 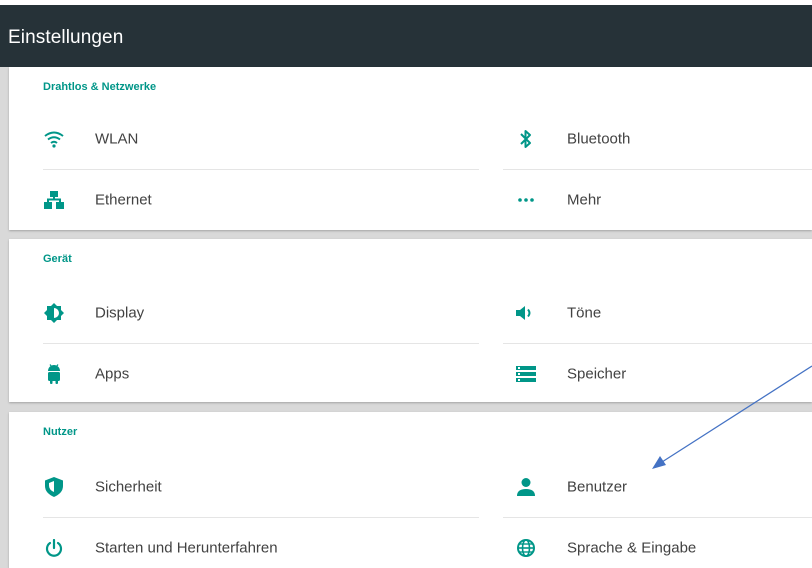 I want to click on settings-item-label: Benutzer, so click(x=597, y=487).